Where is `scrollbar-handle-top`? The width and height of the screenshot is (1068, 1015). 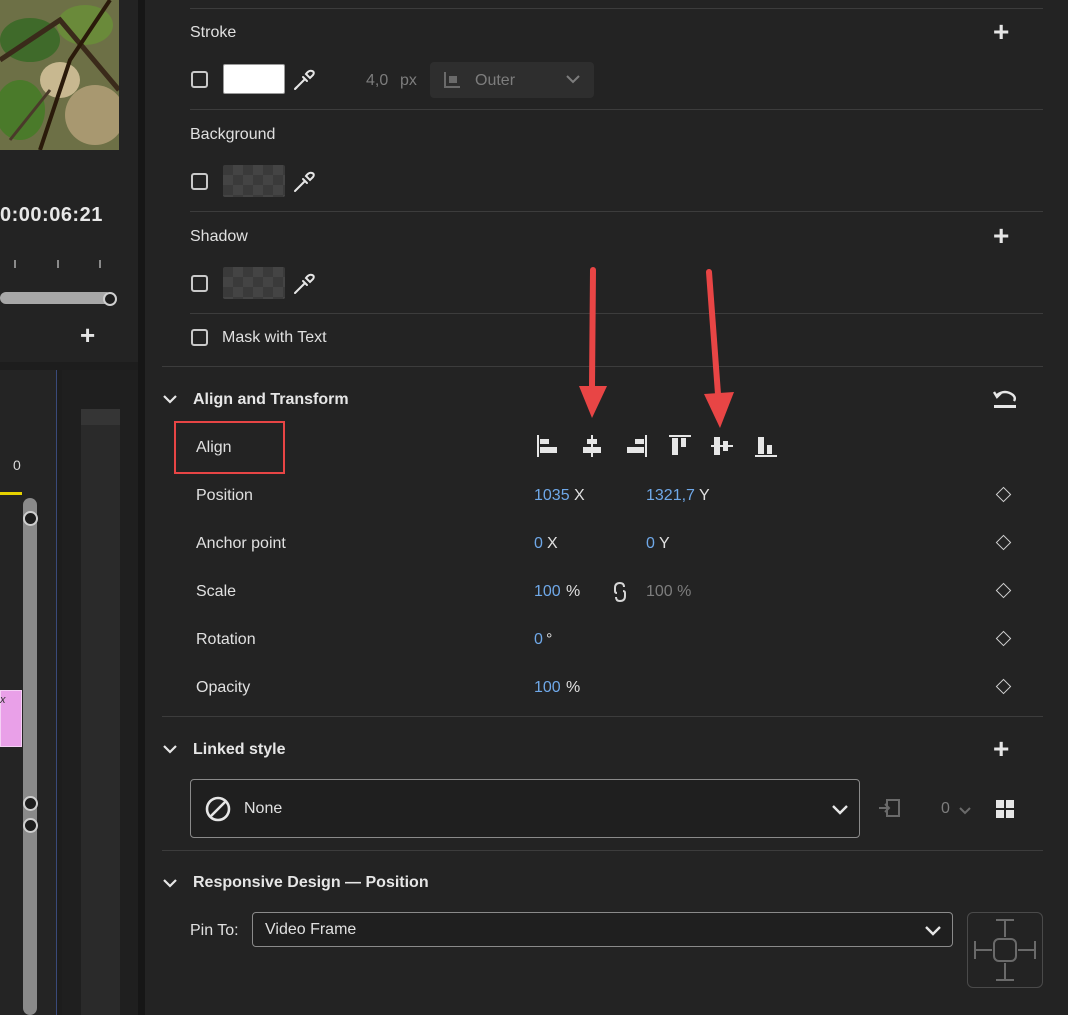 scrollbar-handle-top is located at coordinates (30, 518).